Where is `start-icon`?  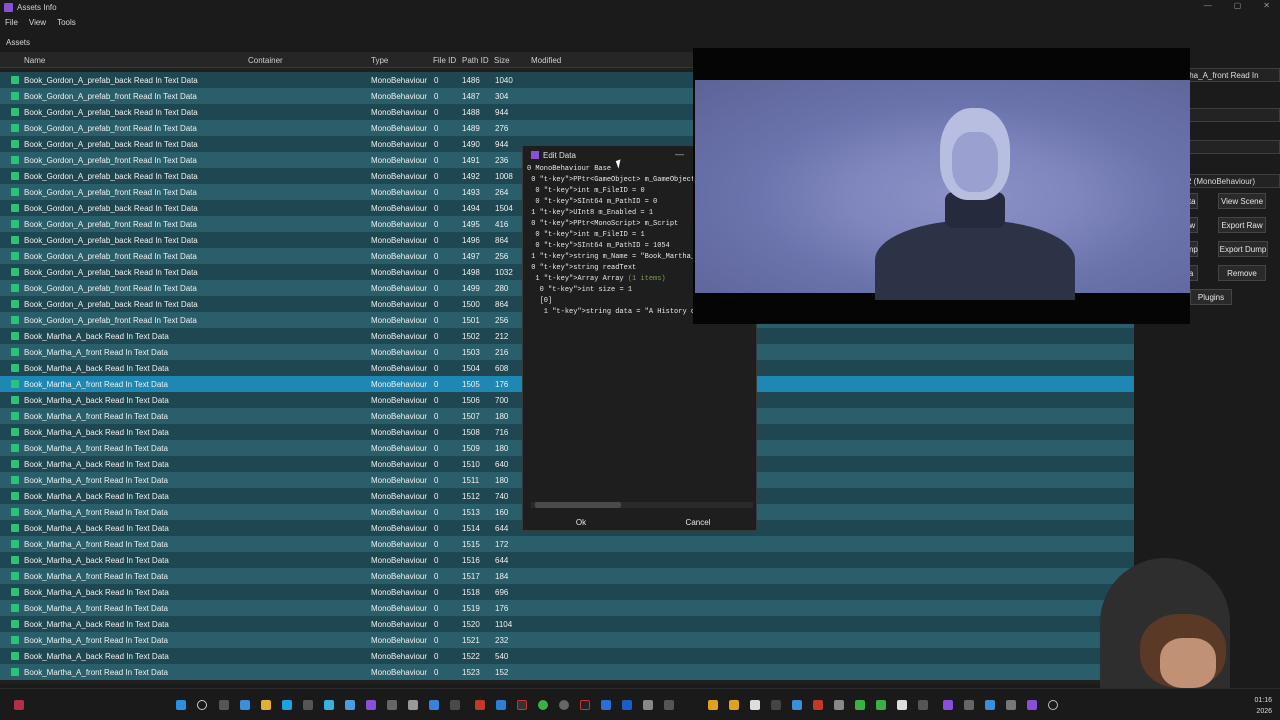
start-icon is located at coordinates (181, 705).